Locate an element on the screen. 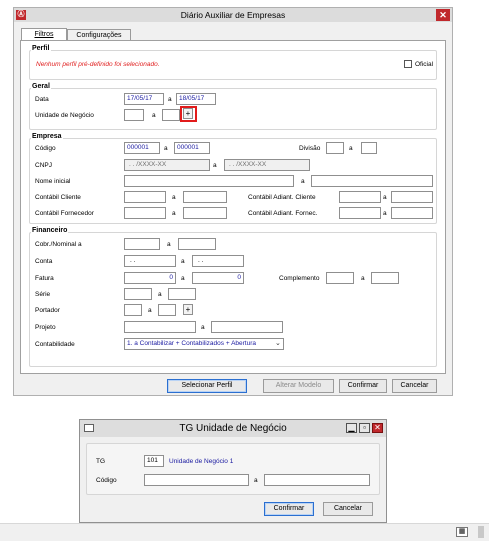 This screenshot has height=541, width=489. geral-heading: Geral is located at coordinates (41, 86).